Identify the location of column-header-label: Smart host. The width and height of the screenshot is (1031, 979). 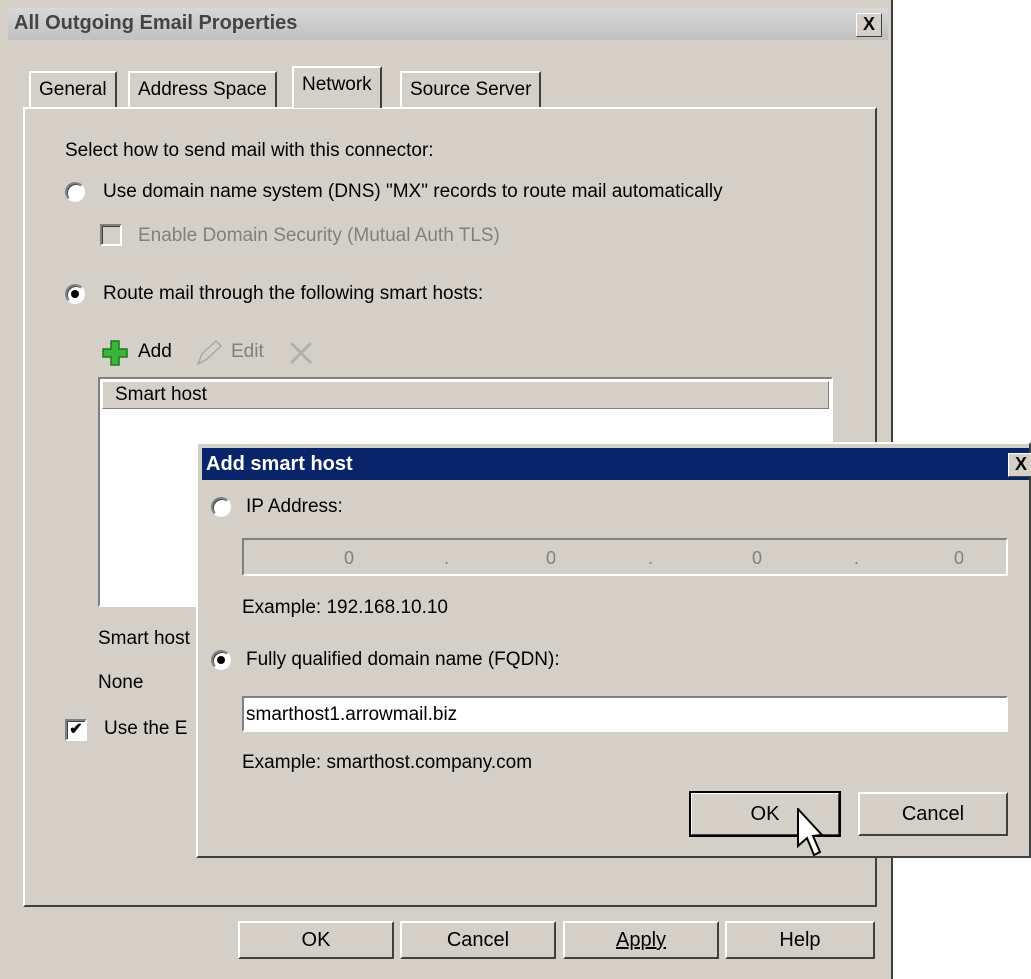
(161, 394).